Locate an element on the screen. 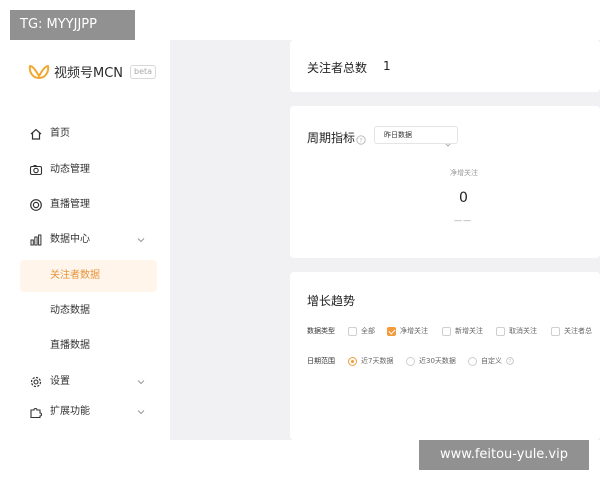  net-follow-value: 0 is located at coordinates (463, 198).